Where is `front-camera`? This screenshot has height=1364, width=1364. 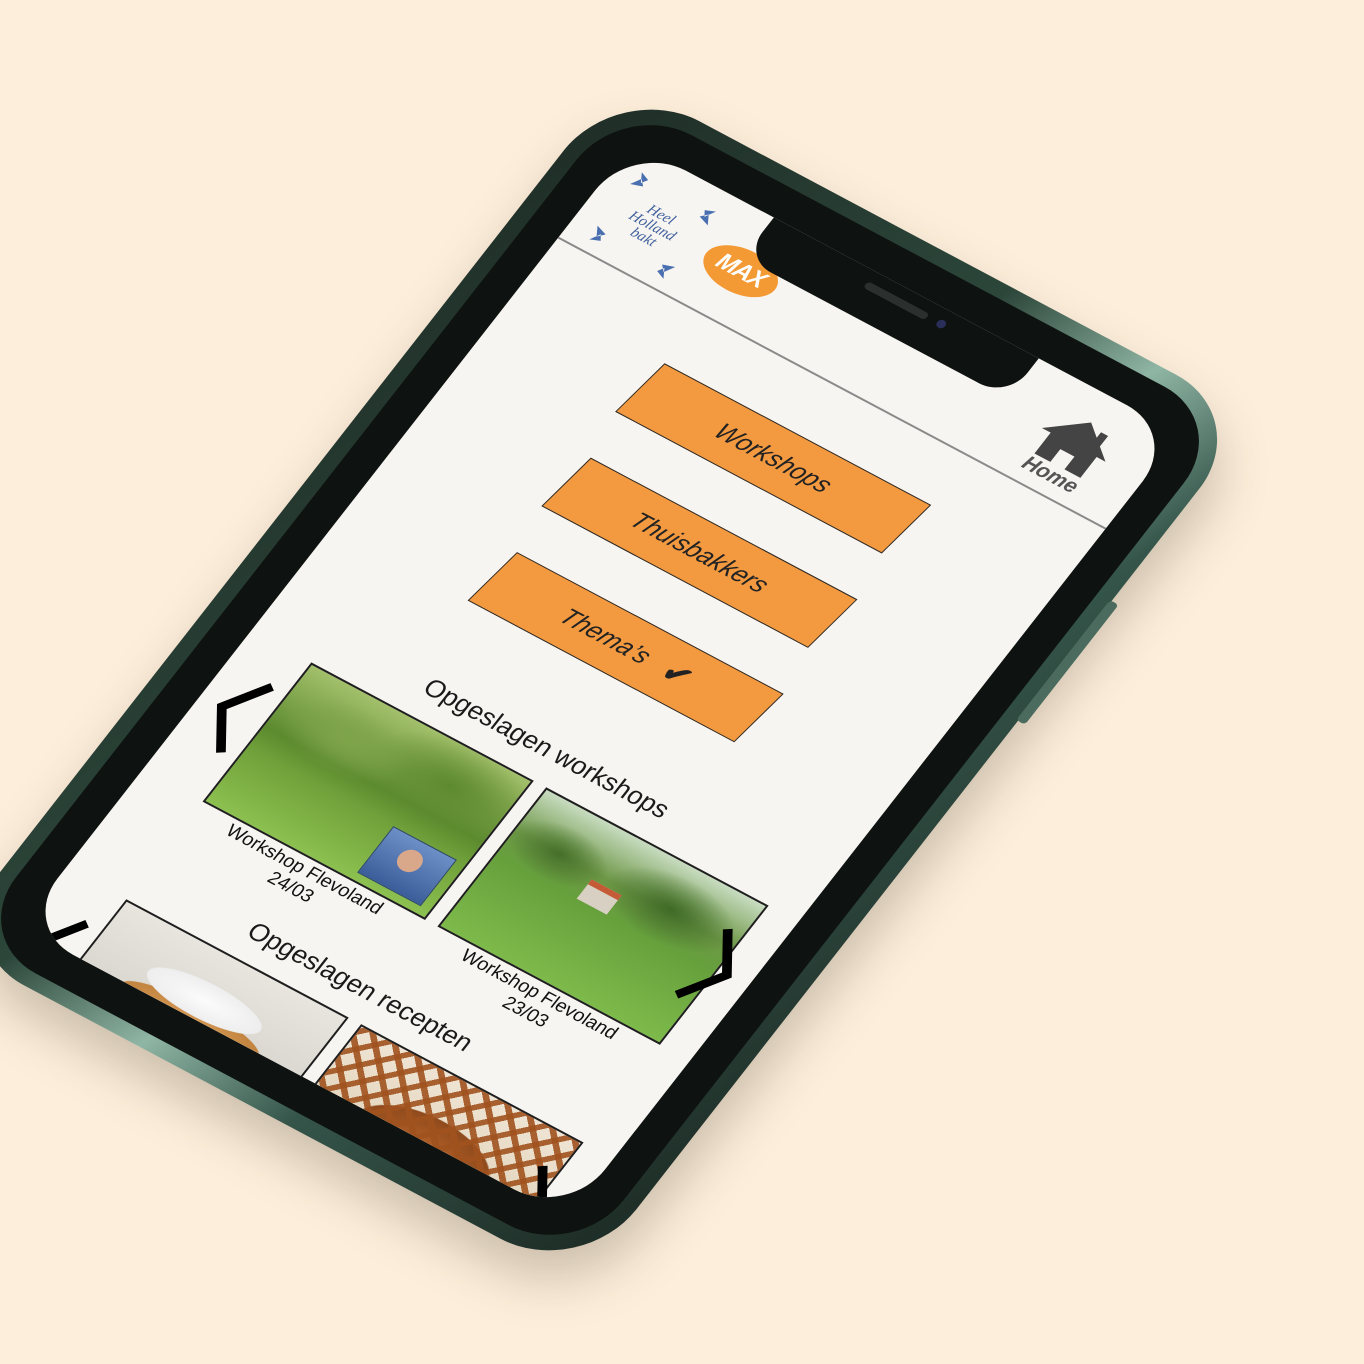 front-camera is located at coordinates (941, 324).